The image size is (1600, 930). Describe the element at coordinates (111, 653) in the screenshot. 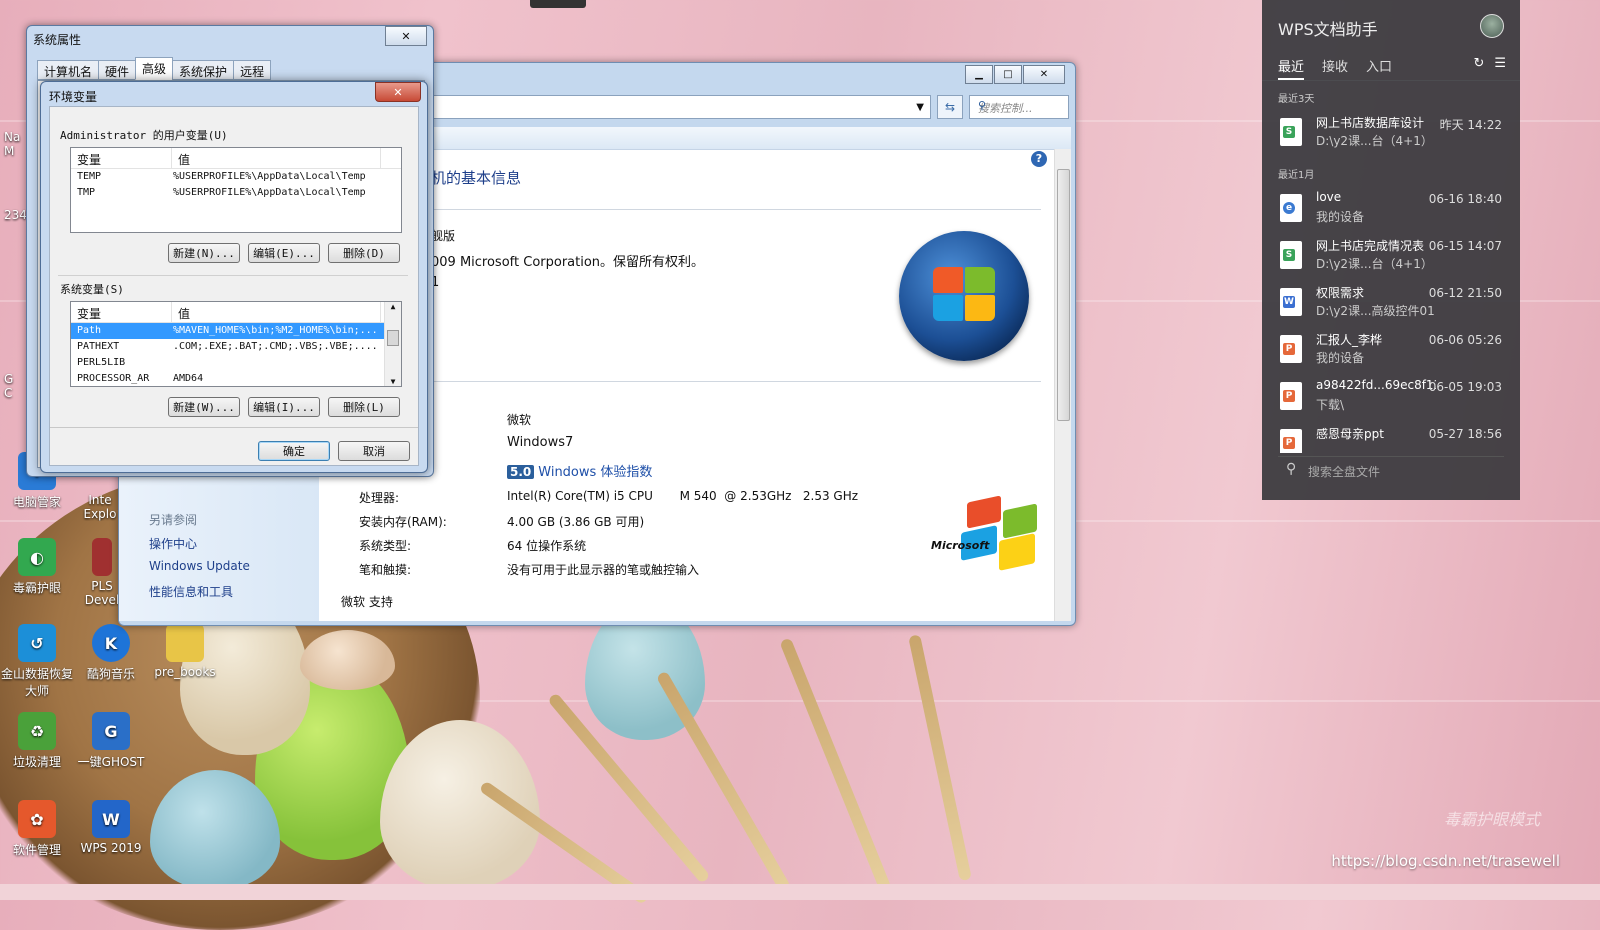

I see `desktop-icon-kugou: K 酷狗音乐` at that location.